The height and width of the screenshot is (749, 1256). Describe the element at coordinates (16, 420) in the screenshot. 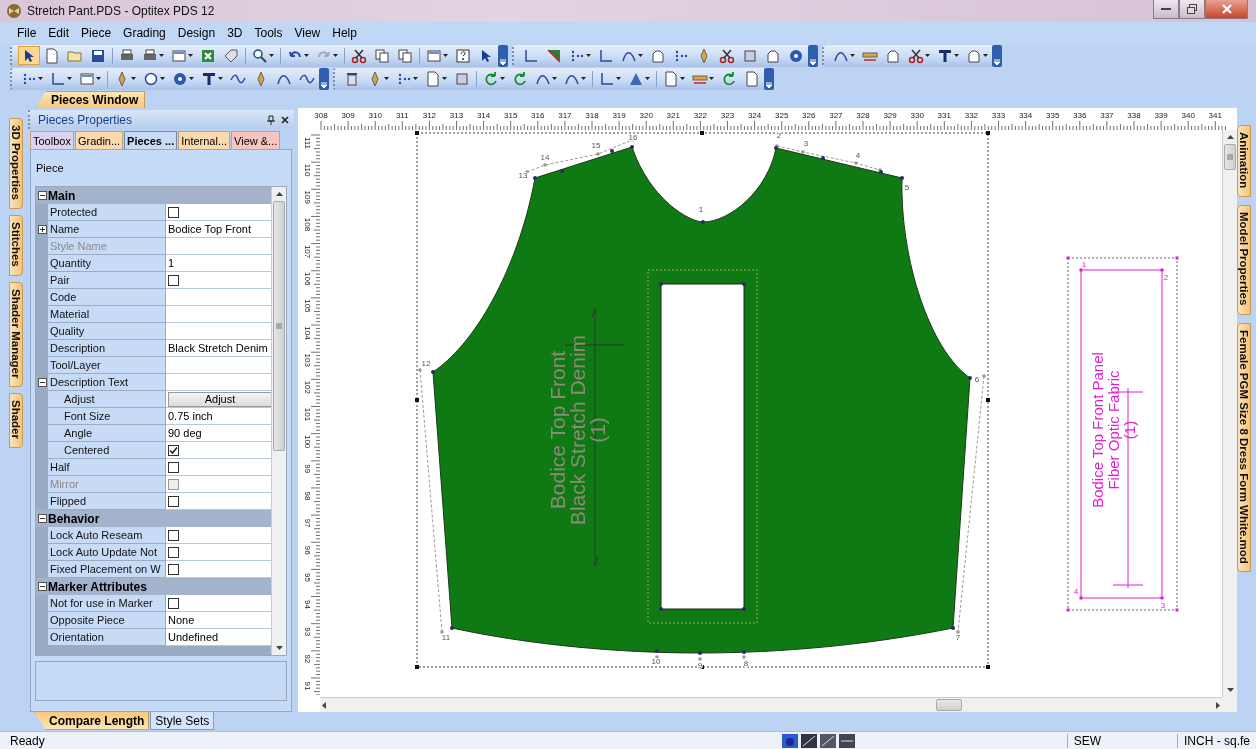

I see `dock-tab: Shader` at that location.